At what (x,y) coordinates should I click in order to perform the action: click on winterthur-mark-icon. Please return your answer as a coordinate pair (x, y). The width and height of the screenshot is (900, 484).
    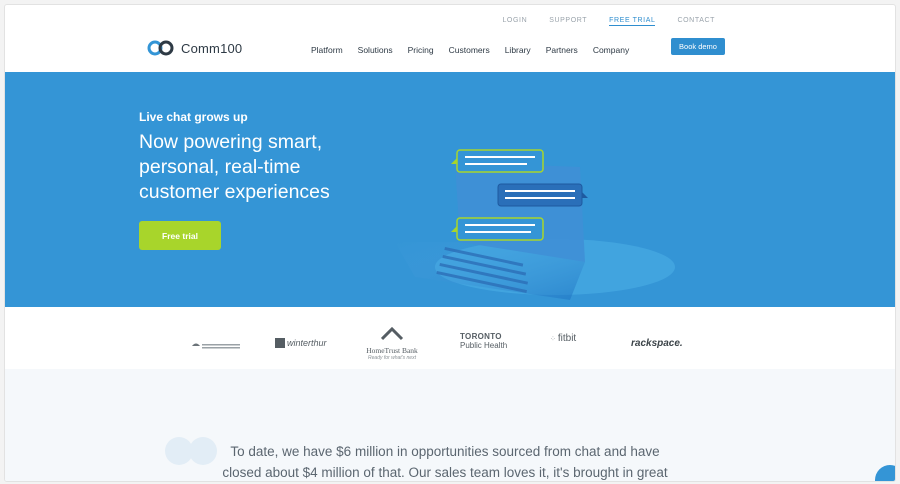
    Looking at the image, I should click on (280, 343).